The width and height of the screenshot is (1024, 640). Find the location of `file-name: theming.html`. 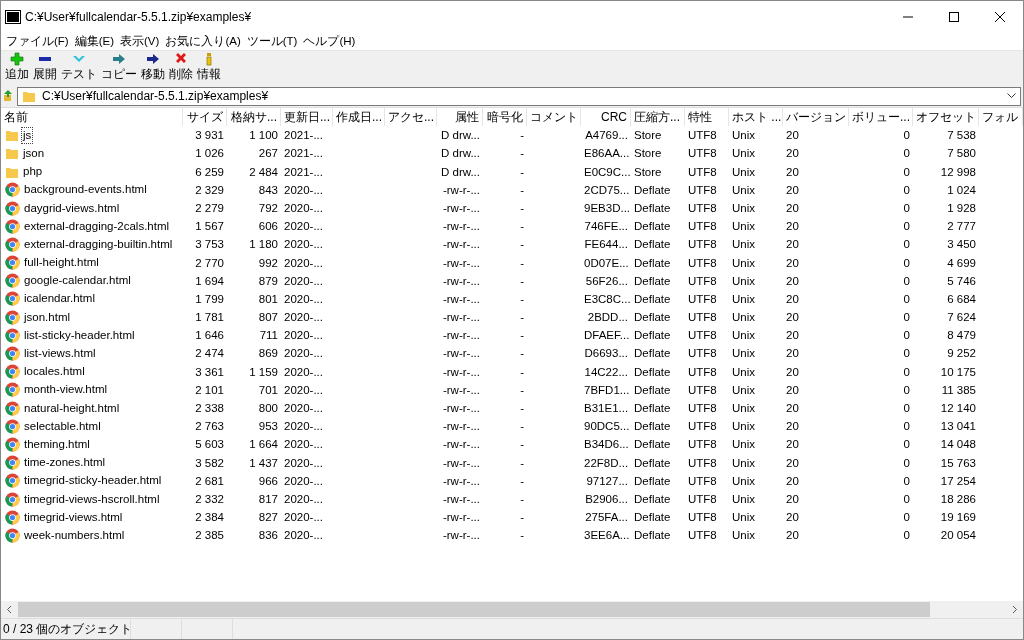

file-name: theming.html is located at coordinates (57, 444).